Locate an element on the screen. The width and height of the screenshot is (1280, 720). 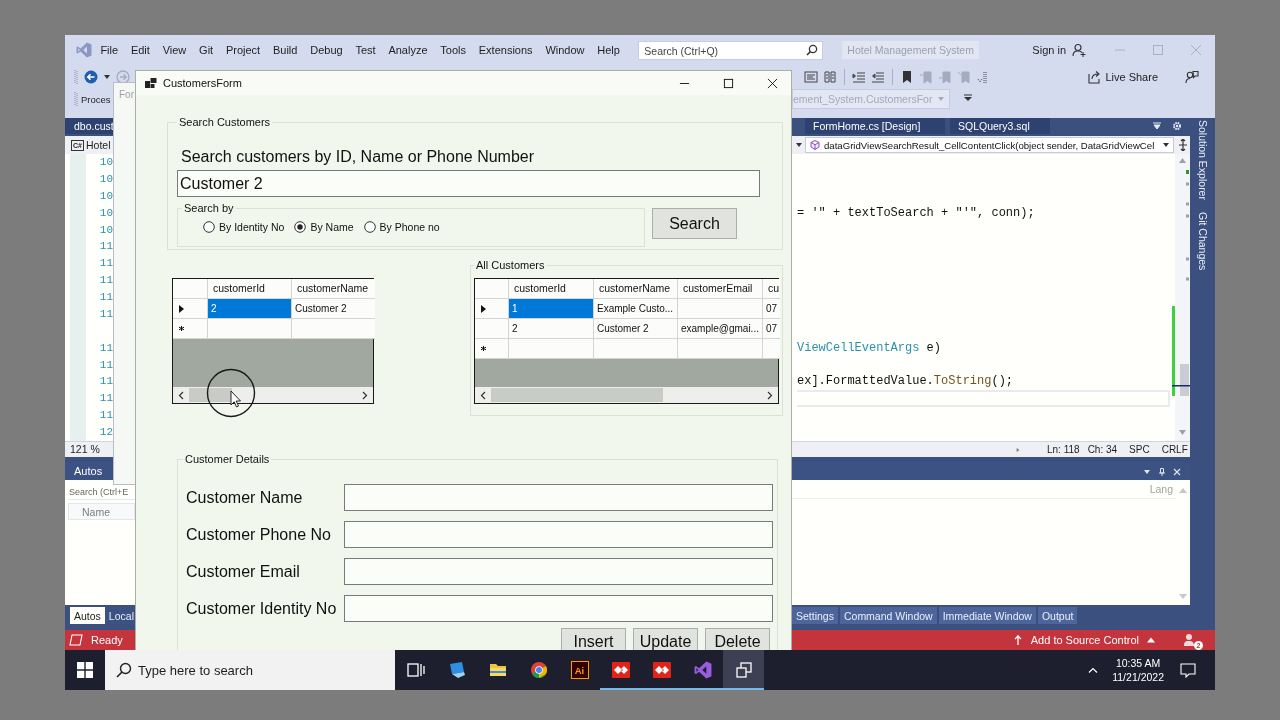
document-tab: dbo.cust is located at coordinates (89, 126).